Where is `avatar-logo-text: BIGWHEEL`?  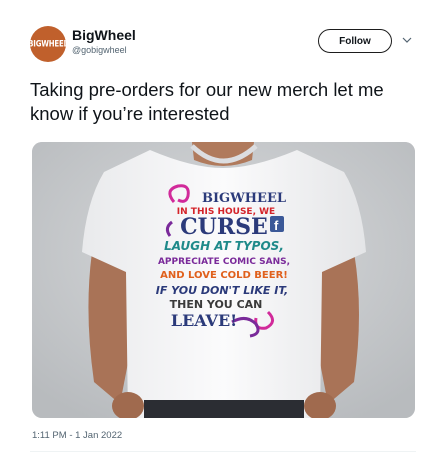 avatar-logo-text: BIGWHEEL is located at coordinates (48, 44).